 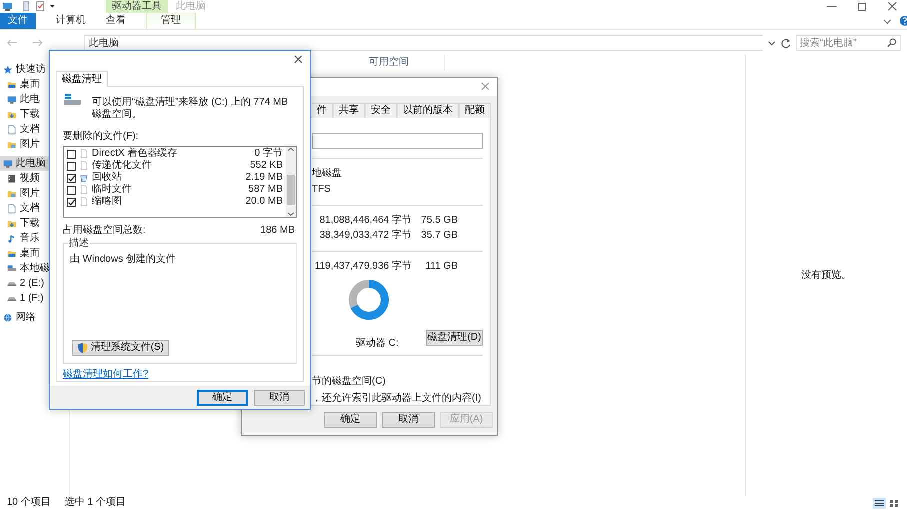 What do you see at coordinates (894, 503) in the screenshot?
I see `large-icons-view-icon` at bounding box center [894, 503].